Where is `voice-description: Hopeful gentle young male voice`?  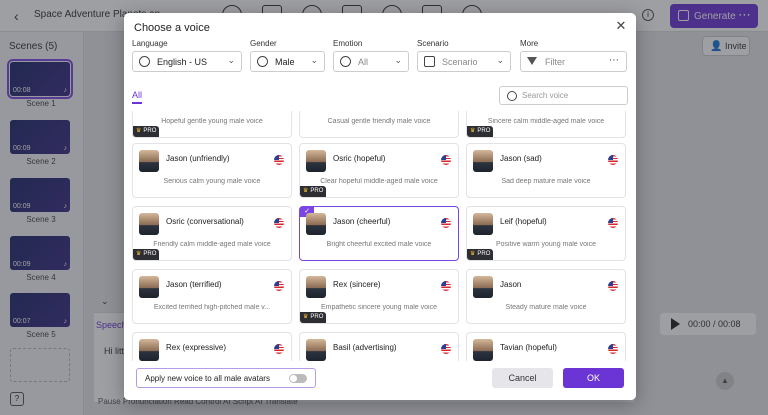 voice-description: Hopeful gentle young male voice is located at coordinates (212, 121).